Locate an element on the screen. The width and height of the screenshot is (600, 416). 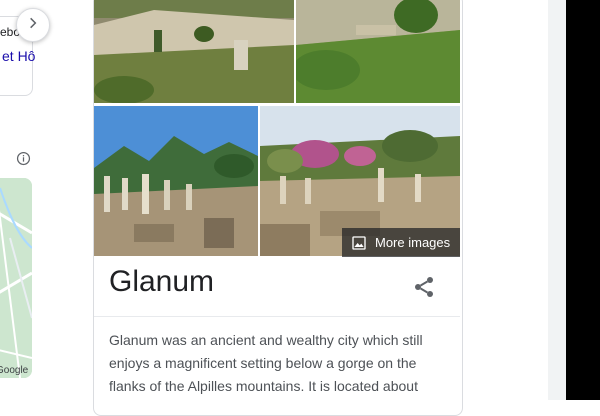
share-icon is located at coordinates (424, 290).